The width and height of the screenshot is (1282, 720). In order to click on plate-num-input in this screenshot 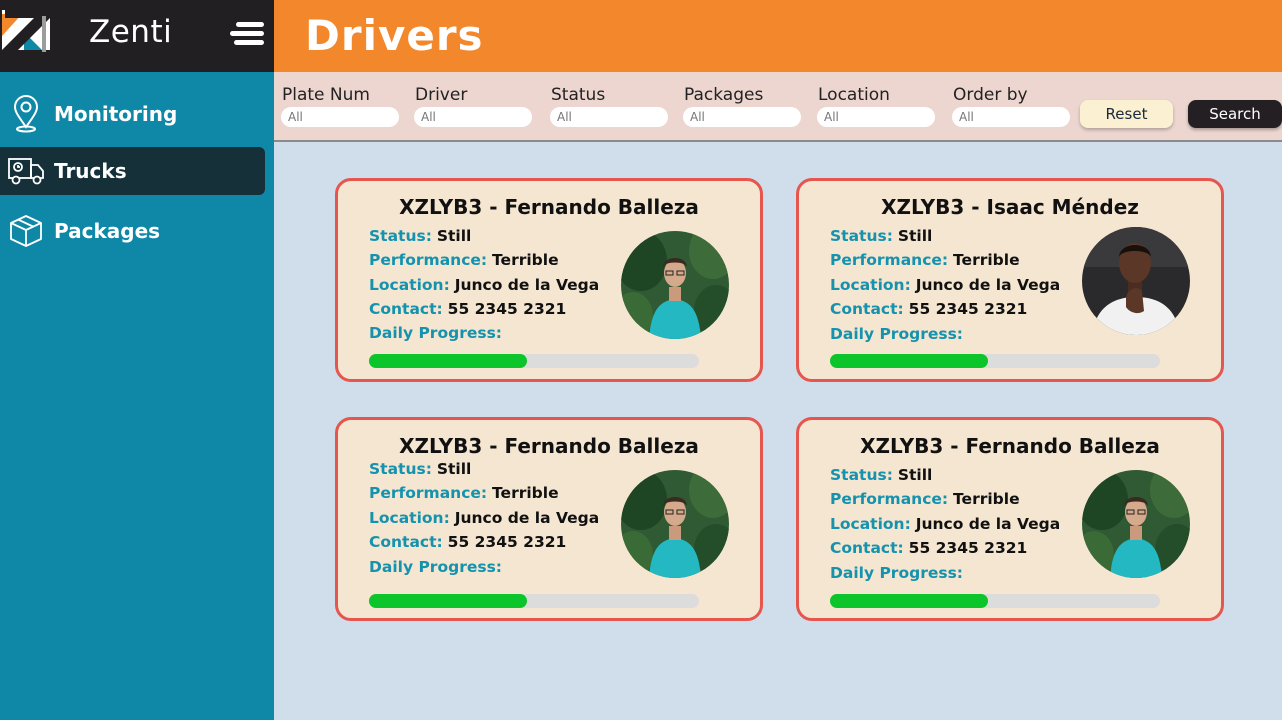, I will do `click(340, 117)`.